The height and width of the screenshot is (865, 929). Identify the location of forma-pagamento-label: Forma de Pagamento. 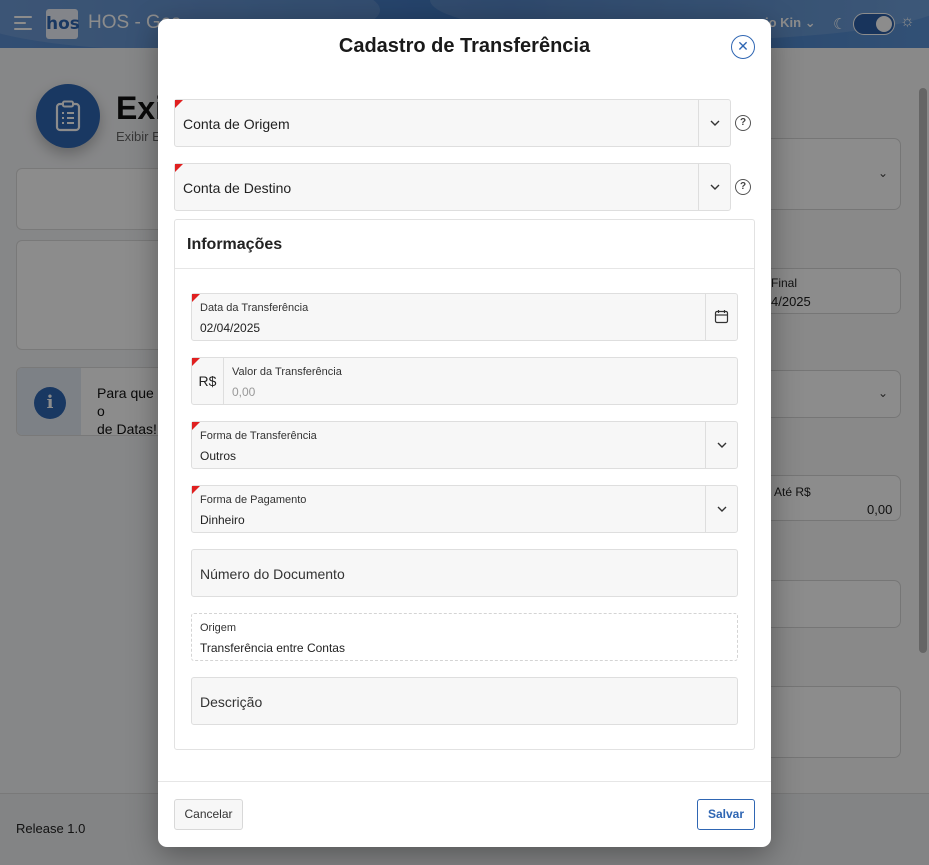
(253, 500).